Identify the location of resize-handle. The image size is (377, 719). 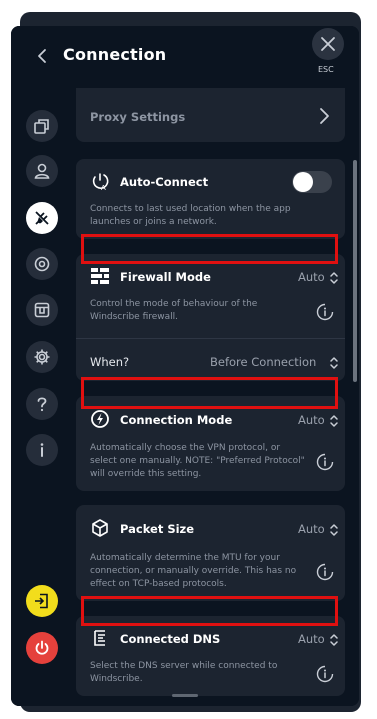
(185, 695).